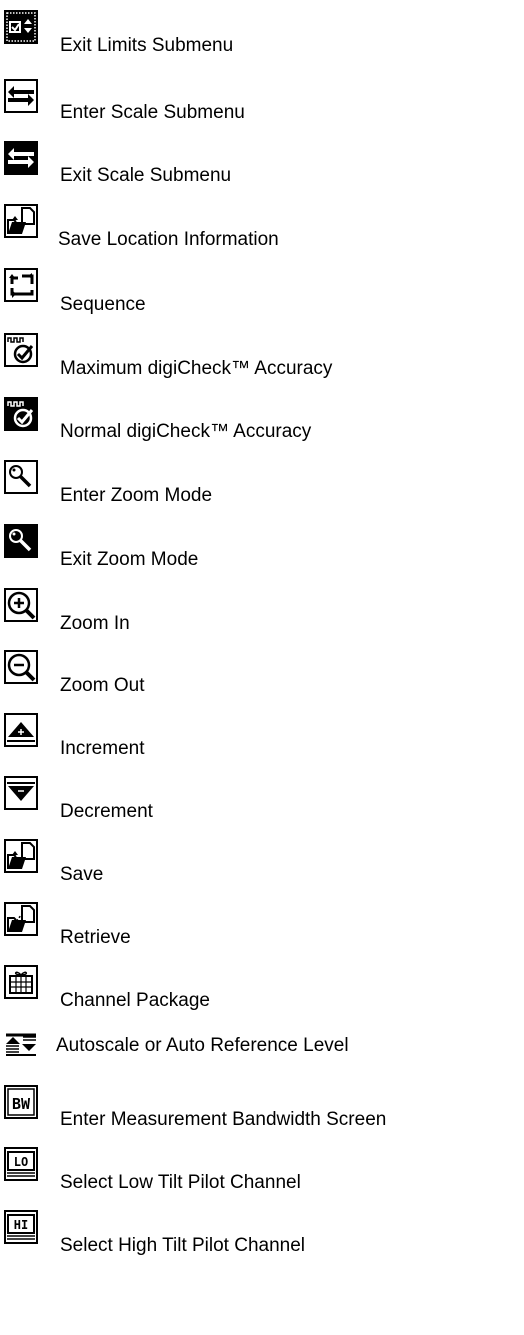  I want to click on legend-item-max-digicheck: Maximum digiCheck™ Accuracy, so click(261, 356).